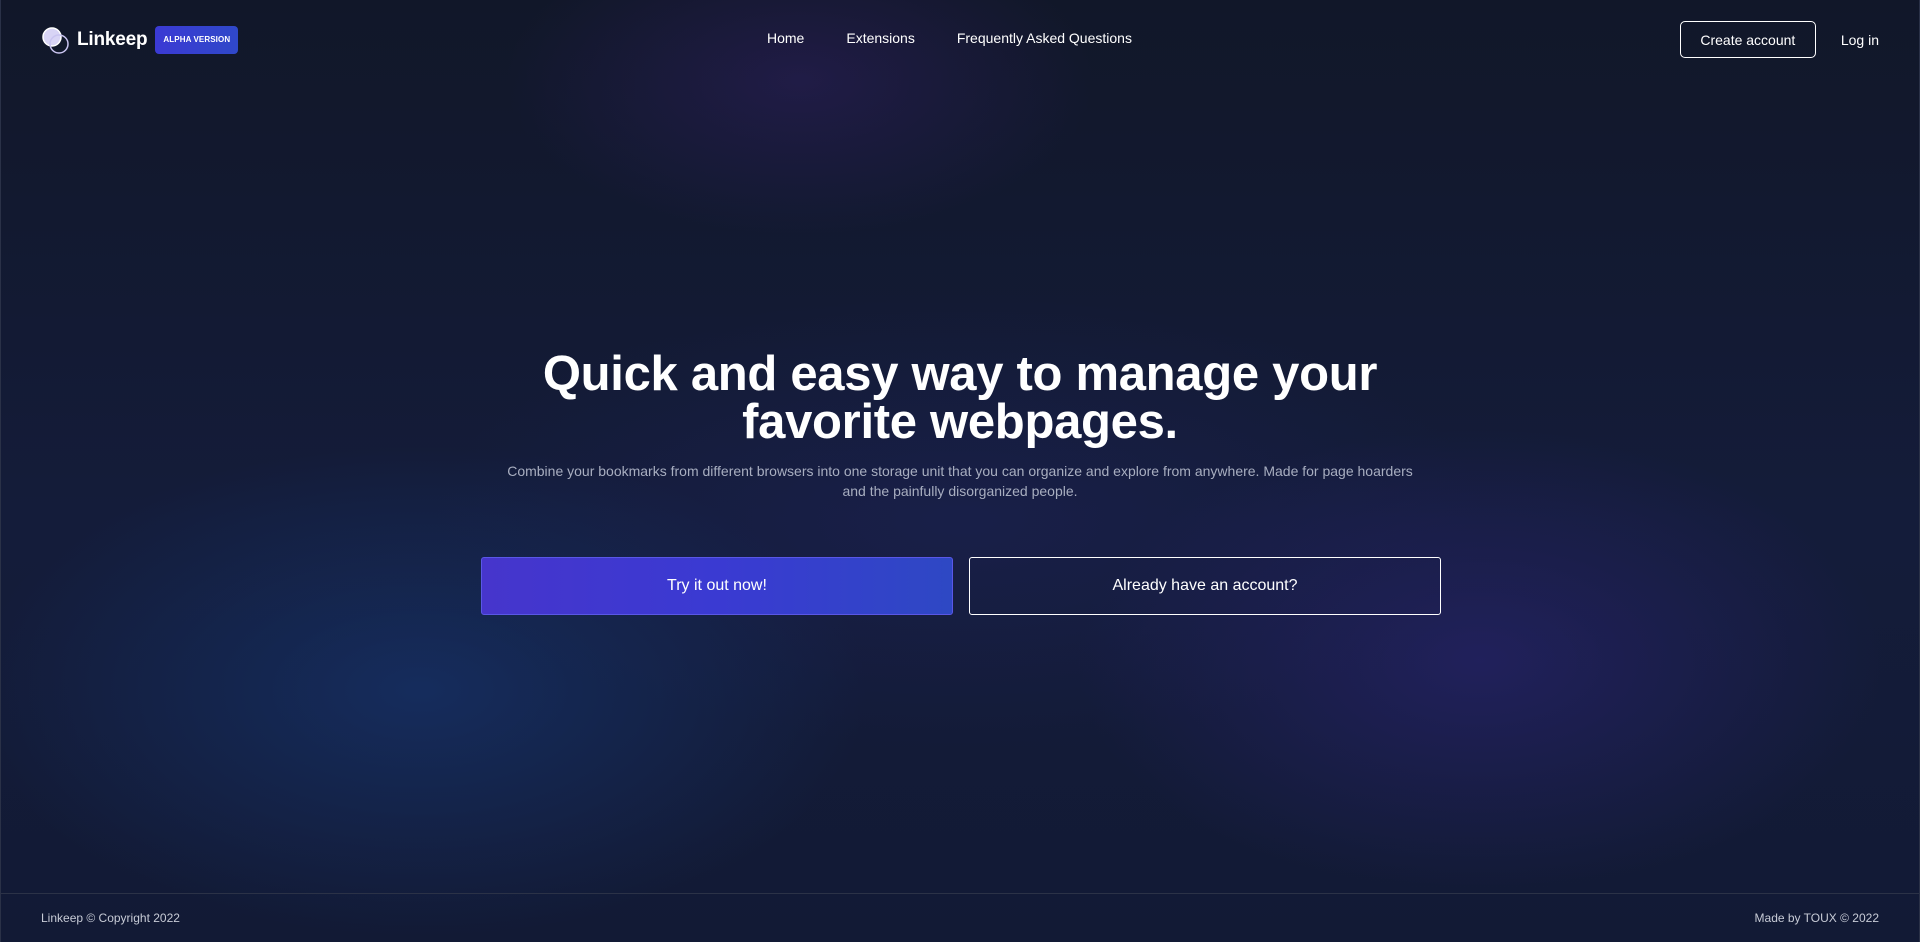 Image resolution: width=1920 pixels, height=942 pixels. Describe the element at coordinates (110, 918) in the screenshot. I see `footer-copyright: Linkeep © Copyright 2022` at that location.